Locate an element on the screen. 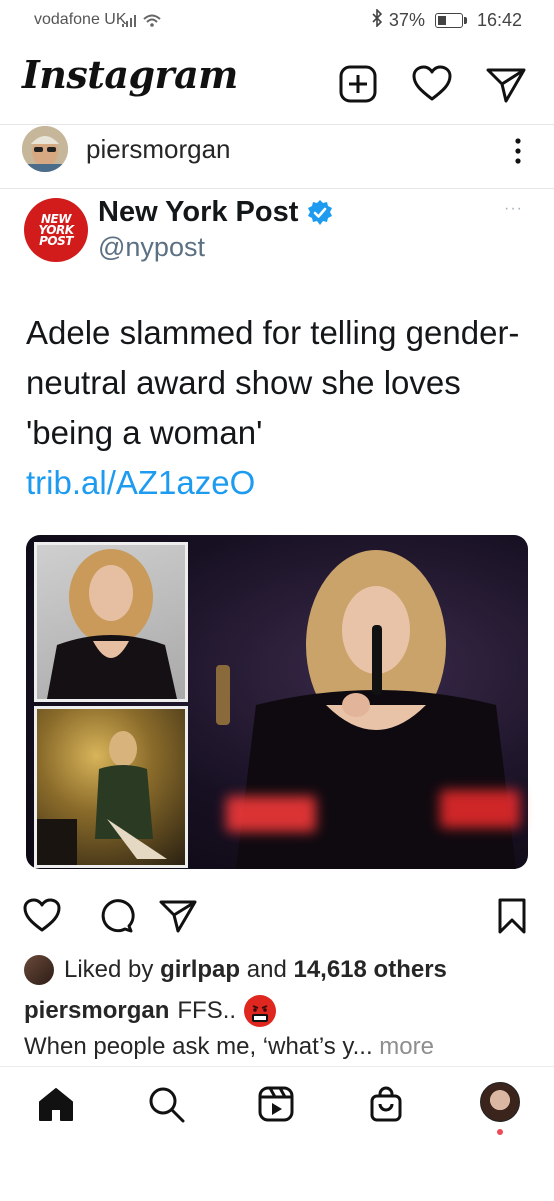 This screenshot has height=1201, width=554. tweet-more-icon: ··· is located at coordinates (513, 208).